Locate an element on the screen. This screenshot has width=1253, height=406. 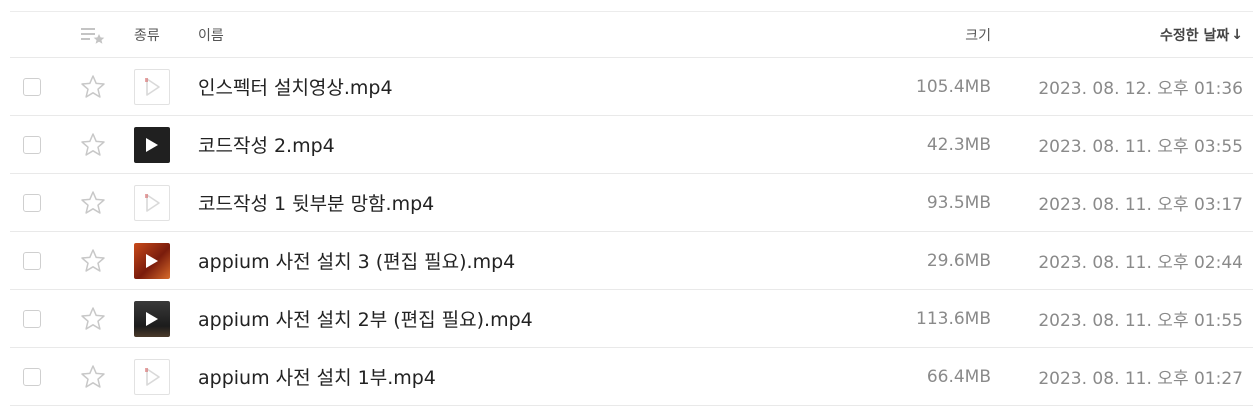
table-row: 코드작성 2.mp4 42.3MB 2023. 08. 11. 오후 03:55 is located at coordinates (631, 145).